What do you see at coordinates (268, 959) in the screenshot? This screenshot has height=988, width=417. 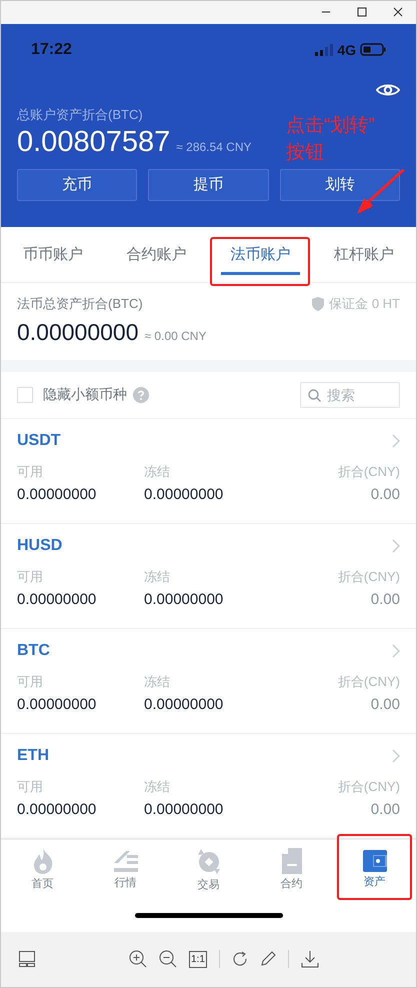 I see `pencil-icon` at bounding box center [268, 959].